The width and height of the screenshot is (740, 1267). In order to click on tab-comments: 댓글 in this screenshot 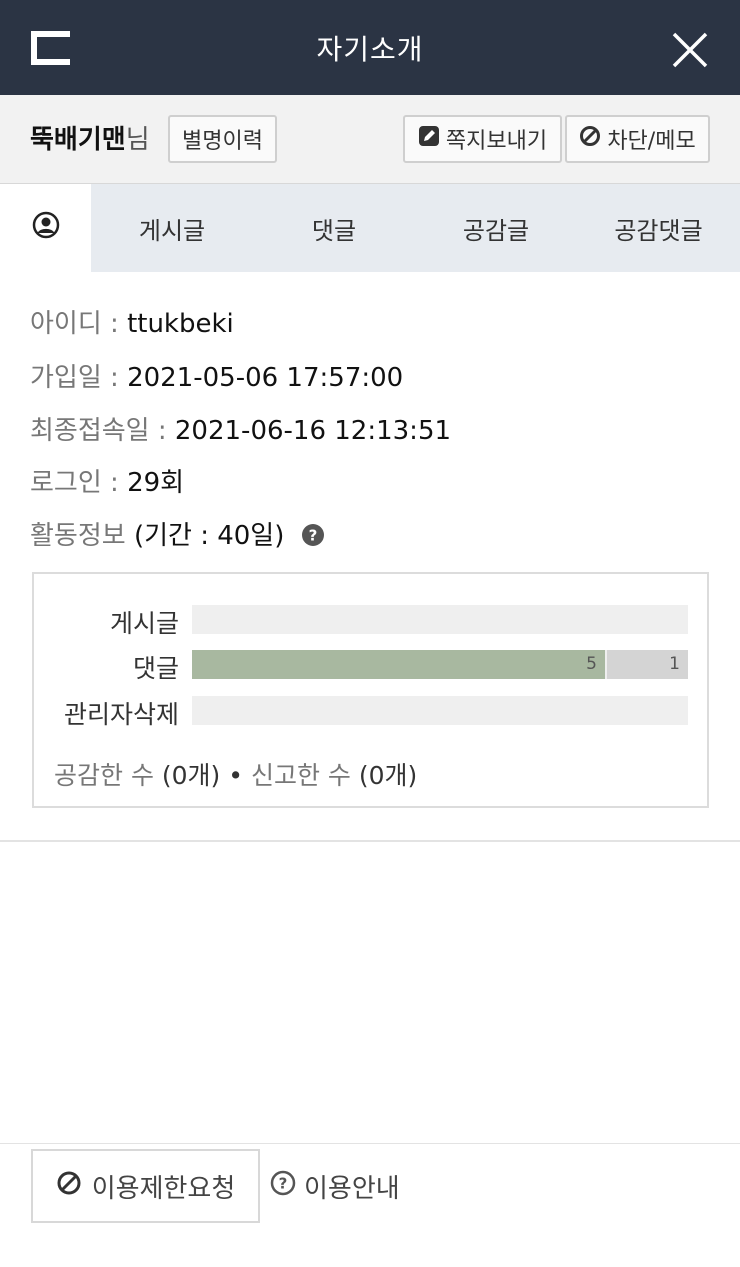, I will do `click(334, 228)`.